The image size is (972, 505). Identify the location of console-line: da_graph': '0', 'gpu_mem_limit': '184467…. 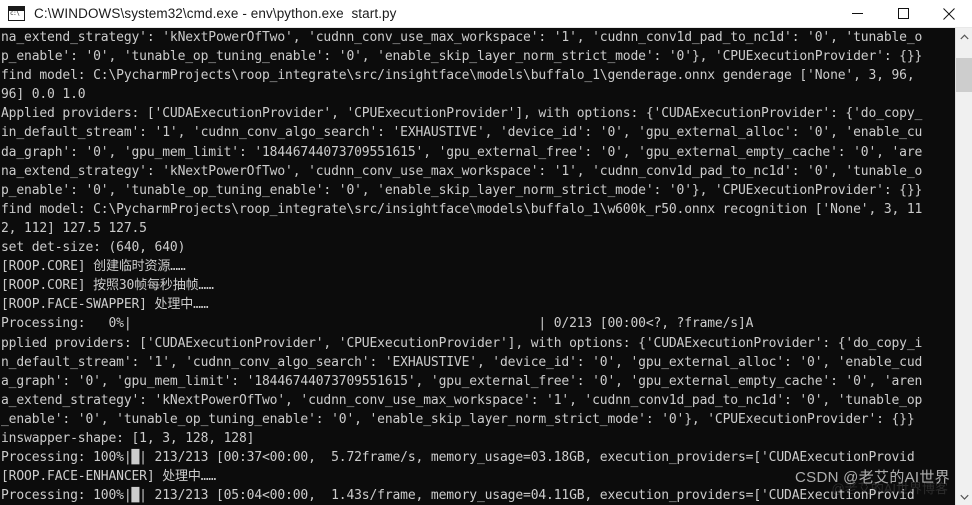
(462, 152).